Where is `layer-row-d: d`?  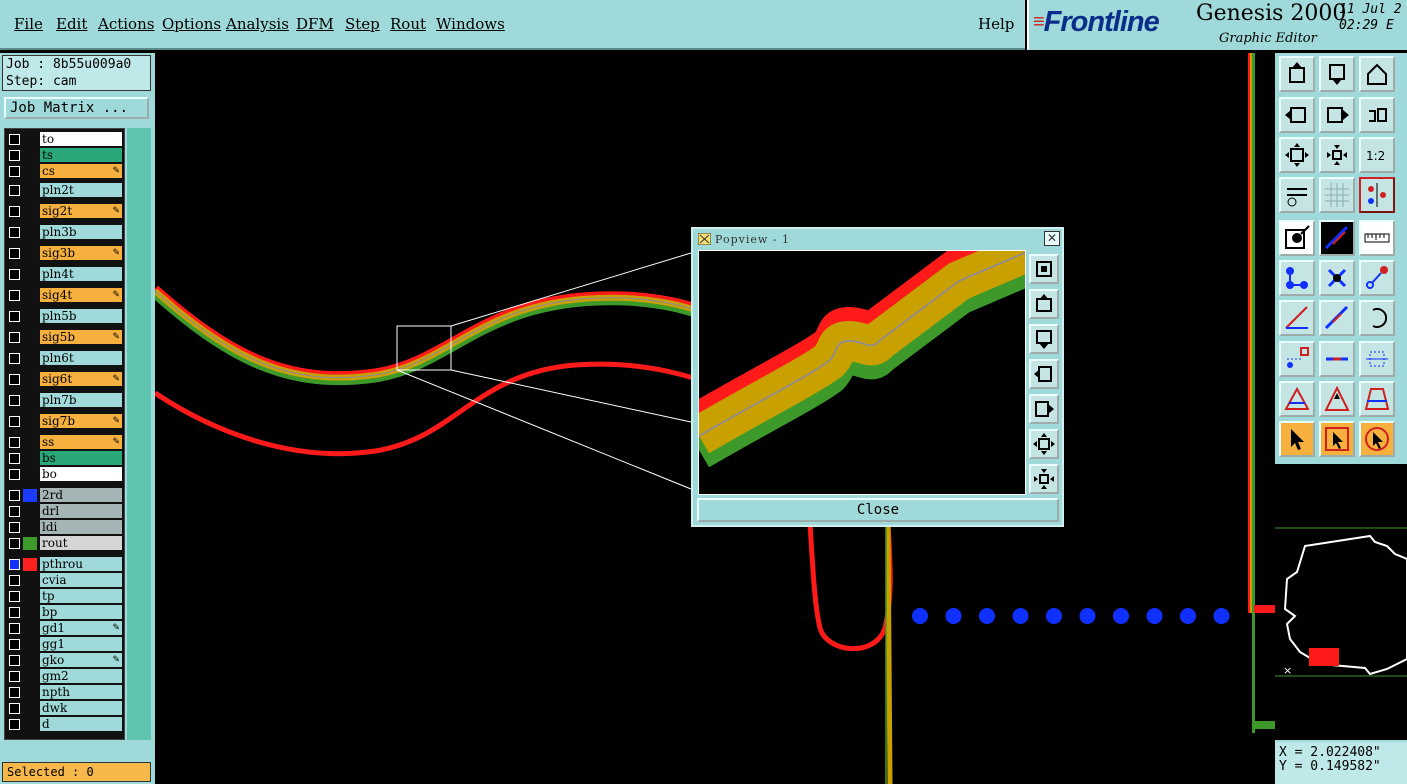
layer-row-d: d is located at coordinates (64, 724).